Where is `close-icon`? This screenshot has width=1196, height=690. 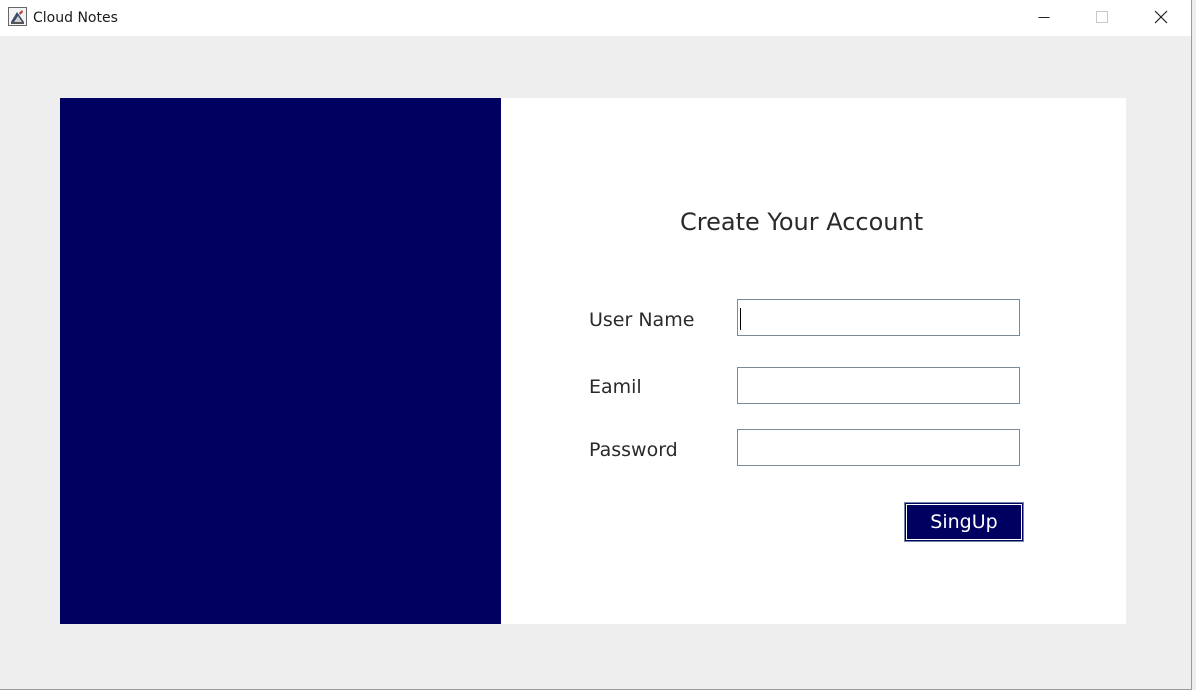
close-icon is located at coordinates (1161, 16).